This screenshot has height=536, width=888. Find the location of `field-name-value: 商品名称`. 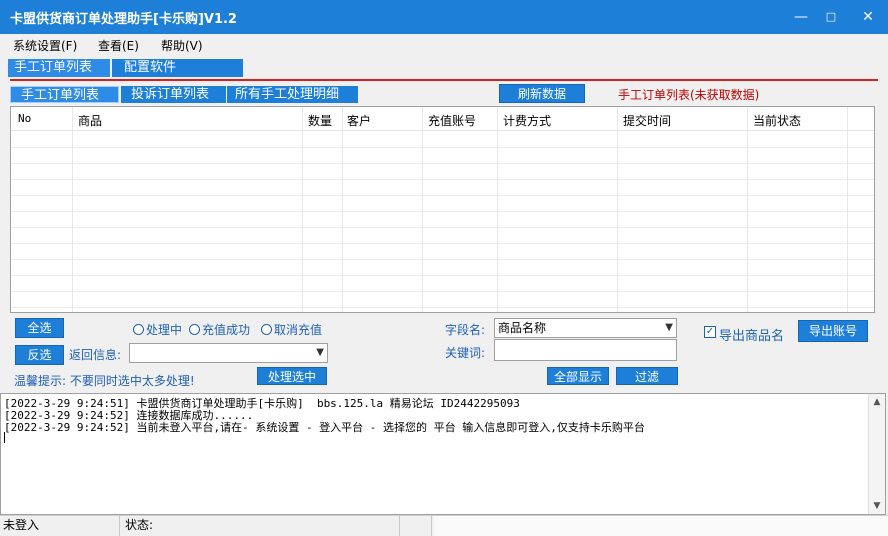

field-name-value: 商品名称 is located at coordinates (522, 328).